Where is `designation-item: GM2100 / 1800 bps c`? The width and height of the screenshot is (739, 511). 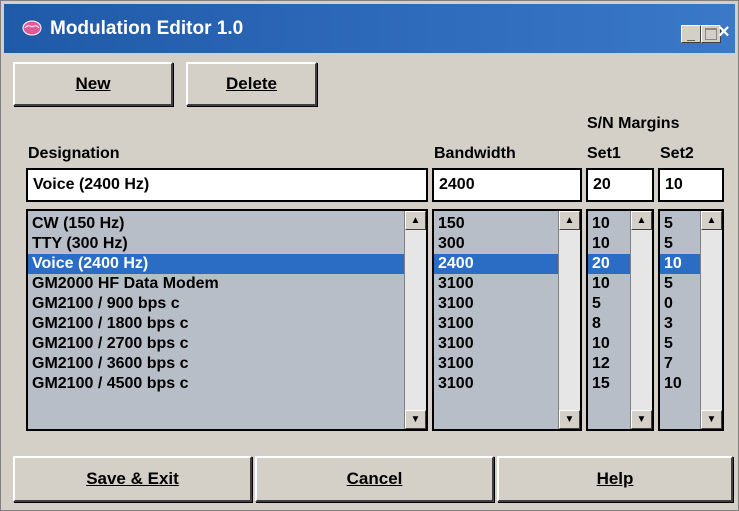
designation-item: GM2100 / 1800 bps c is located at coordinates (227, 324).